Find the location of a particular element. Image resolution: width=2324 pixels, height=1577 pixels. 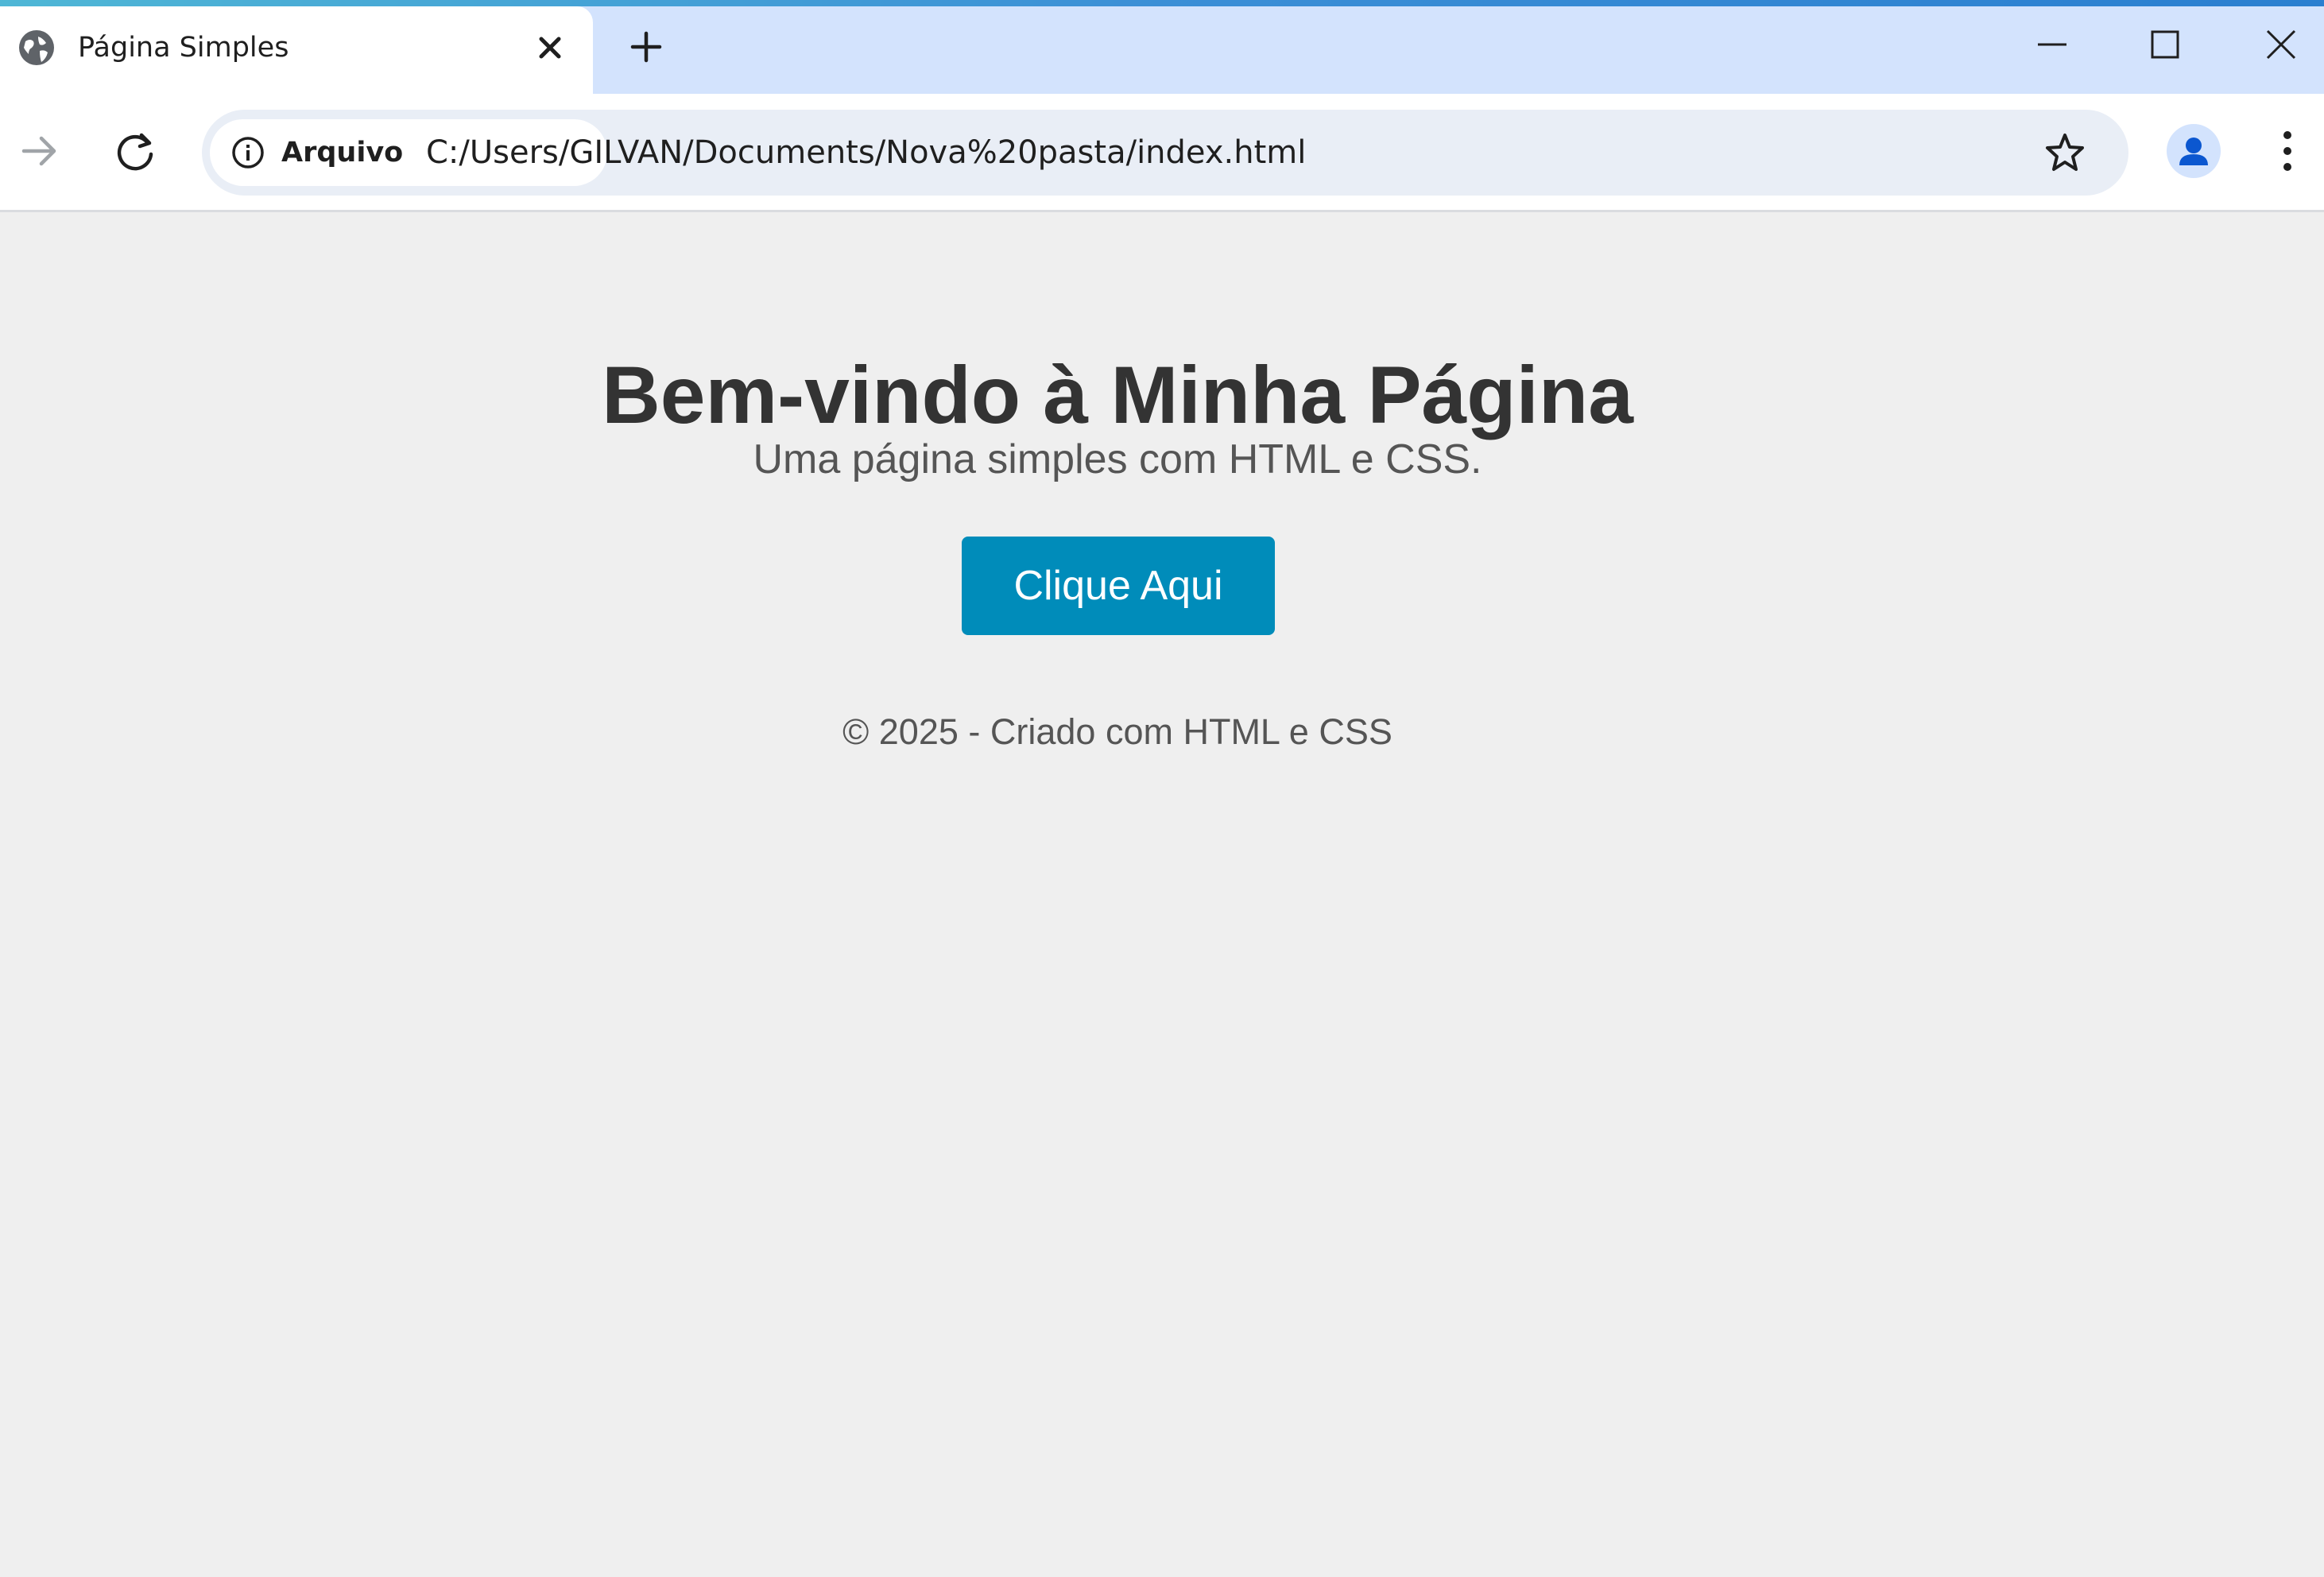

page-subtitle: Uma página simples com HTML e CSS. is located at coordinates (1117, 459).